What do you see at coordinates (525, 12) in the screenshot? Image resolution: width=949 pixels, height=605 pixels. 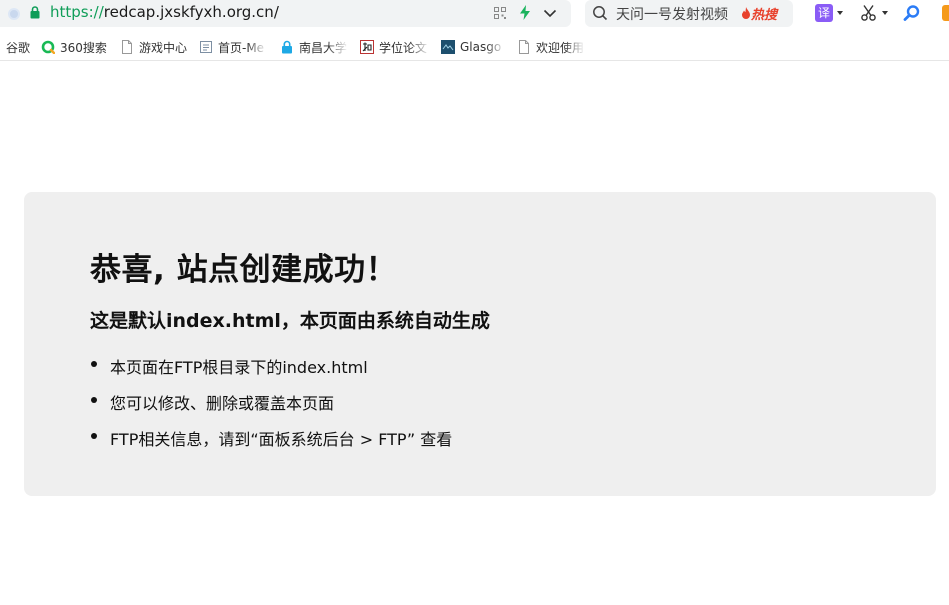 I see `lightning-icon` at bounding box center [525, 12].